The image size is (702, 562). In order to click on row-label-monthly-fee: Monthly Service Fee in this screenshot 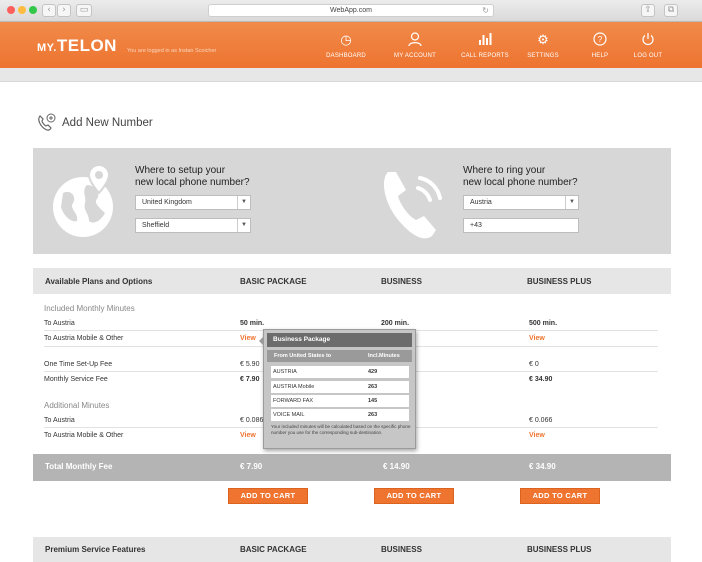, I will do `click(76, 379)`.